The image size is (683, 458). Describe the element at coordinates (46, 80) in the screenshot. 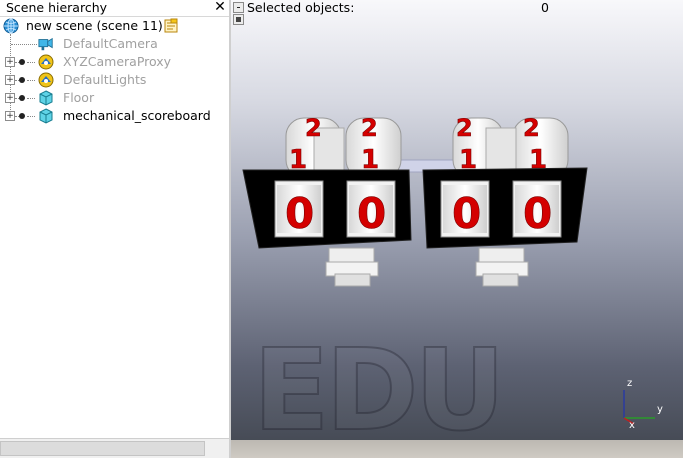

I see `lights-icon` at that location.